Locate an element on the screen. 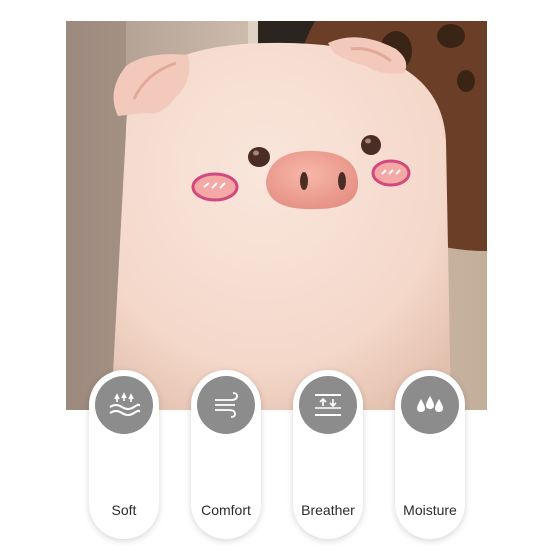  left-cheek is located at coordinates (215, 187).